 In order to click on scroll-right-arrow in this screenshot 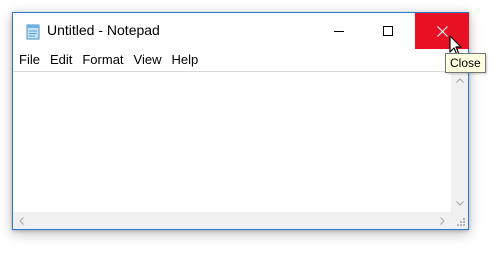, I will do `click(442, 220)`.